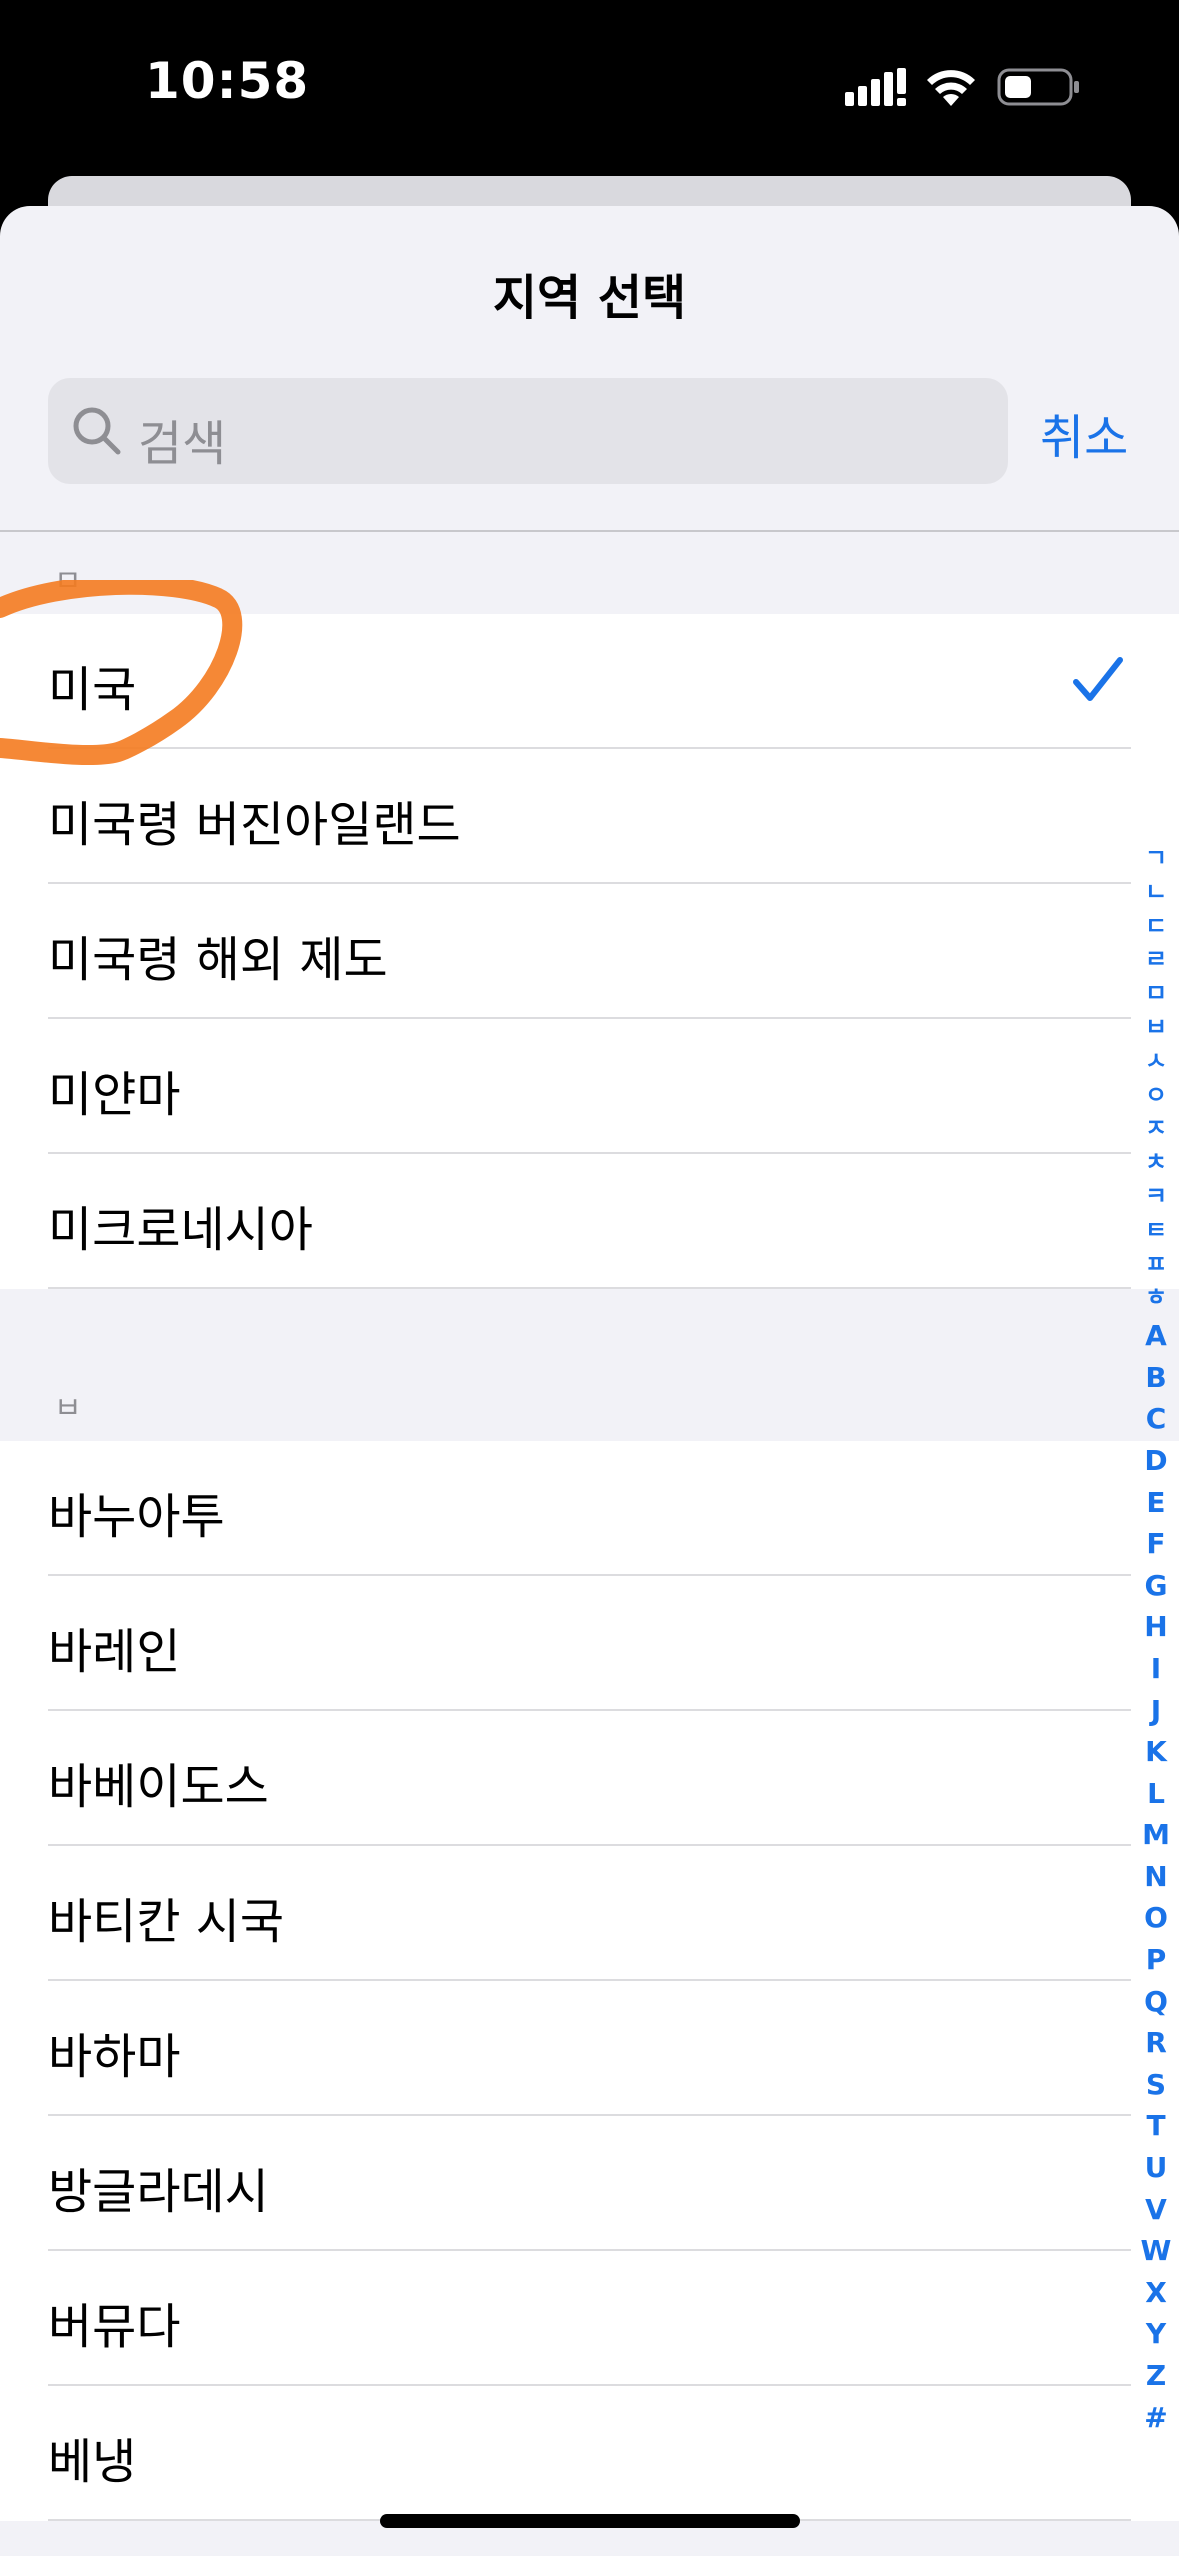 The height and width of the screenshot is (2556, 1179). What do you see at coordinates (182, 444) in the screenshot?
I see `search-placeholder: 검색` at bounding box center [182, 444].